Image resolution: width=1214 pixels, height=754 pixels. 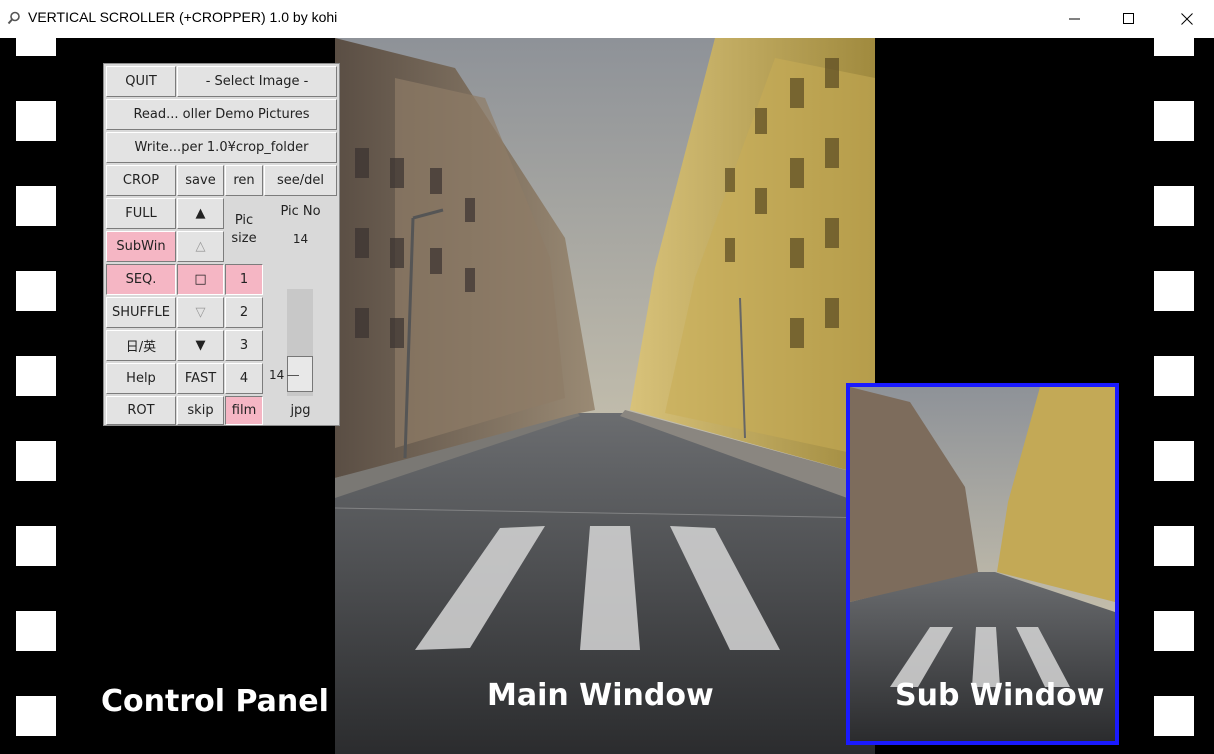 What do you see at coordinates (200, 180) in the screenshot?
I see `save-button: save` at bounding box center [200, 180].